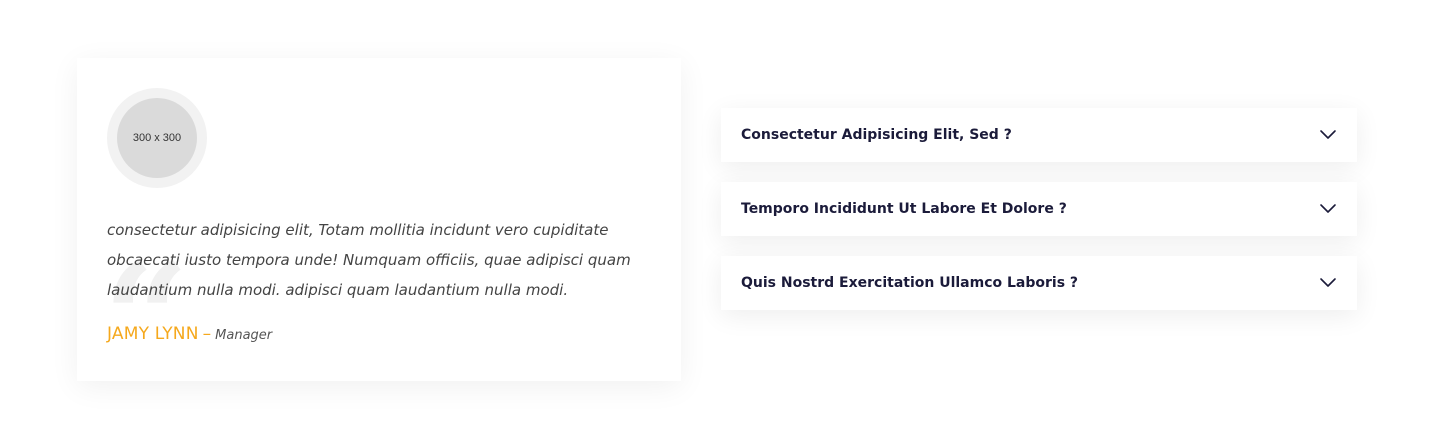 Image resolution: width=1436 pixels, height=442 pixels. I want to click on avatar-ring: 300 x 300, so click(157, 138).